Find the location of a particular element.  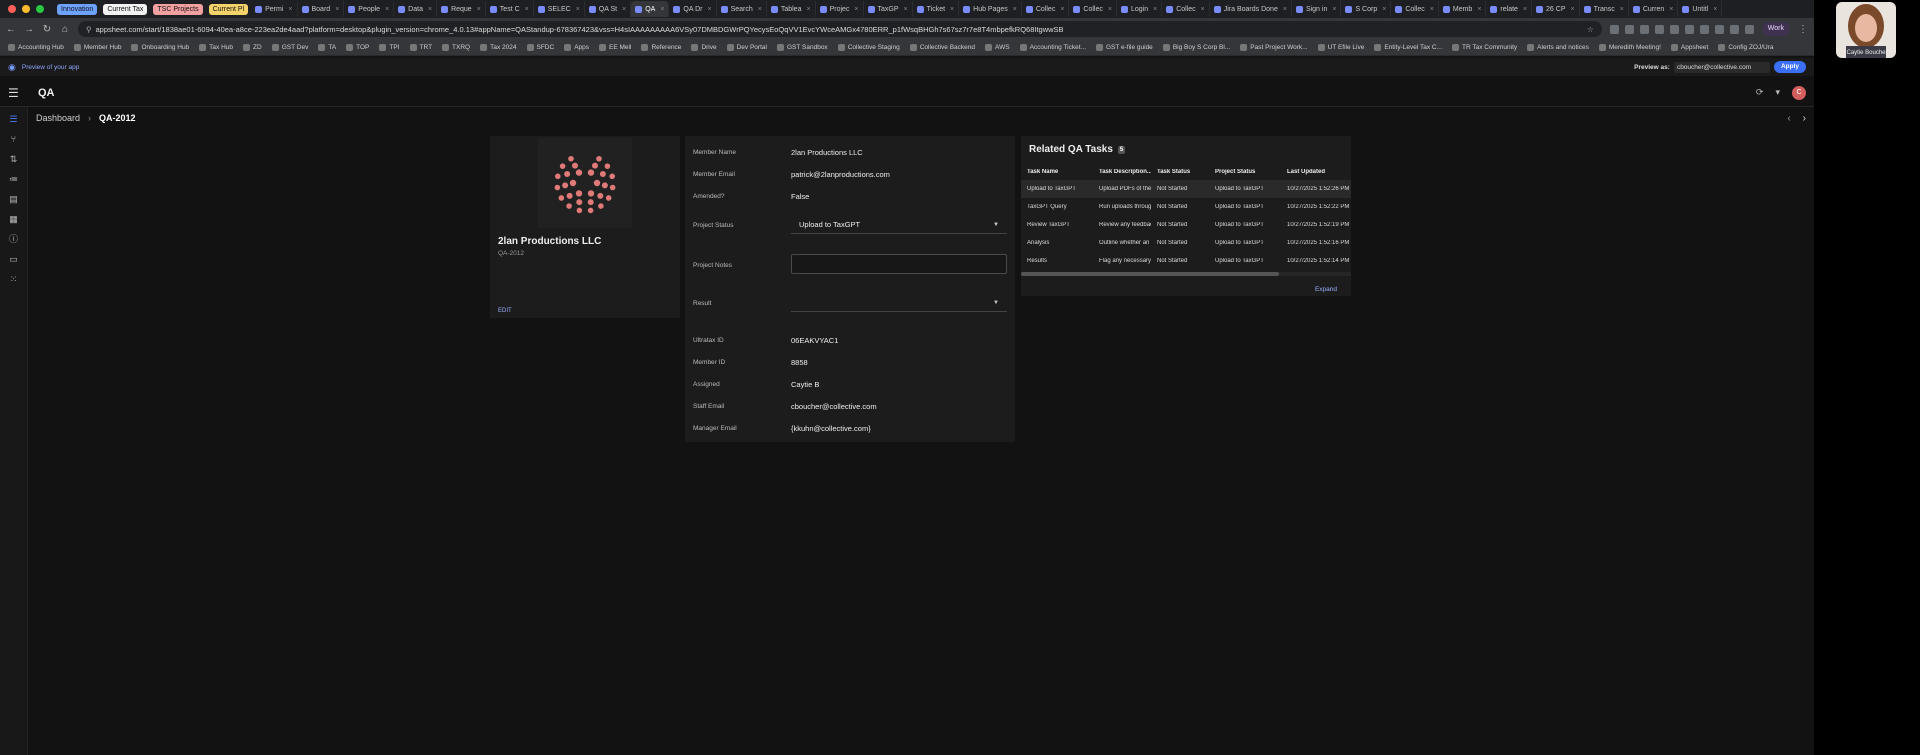

browser-tab: QA × is located at coordinates (650, 9).